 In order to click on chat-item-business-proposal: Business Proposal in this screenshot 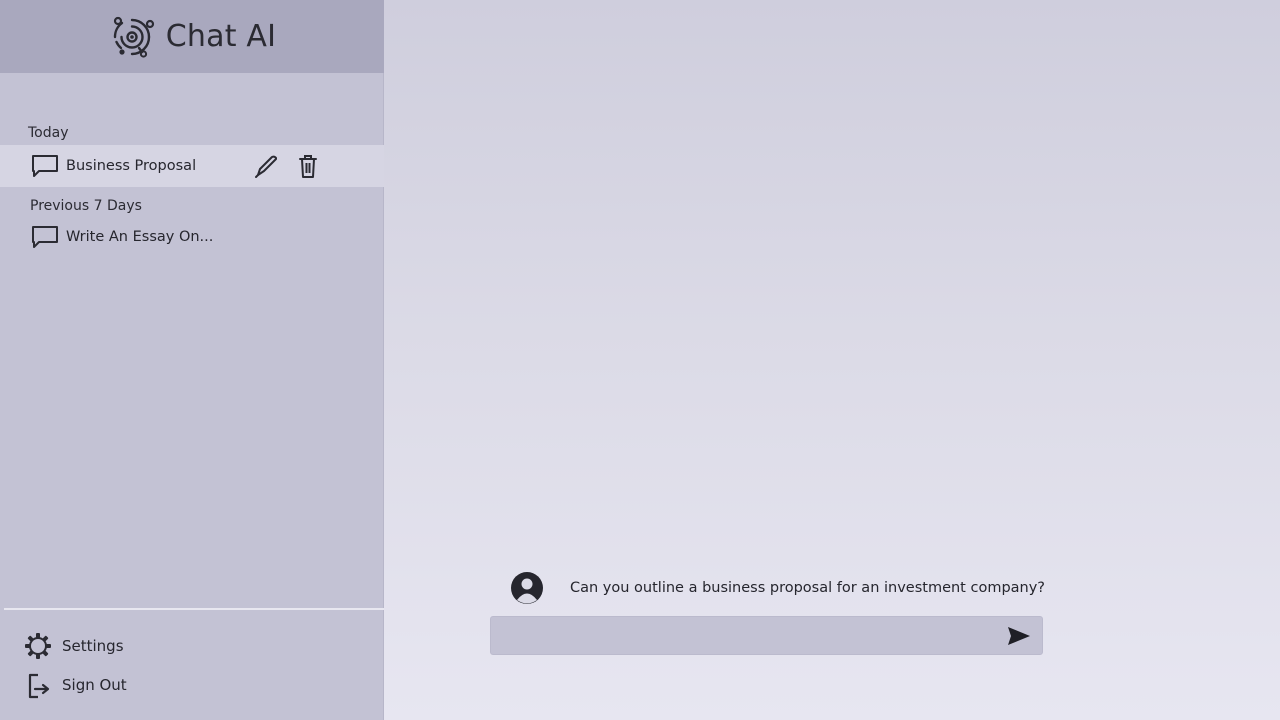, I will do `click(192, 166)`.